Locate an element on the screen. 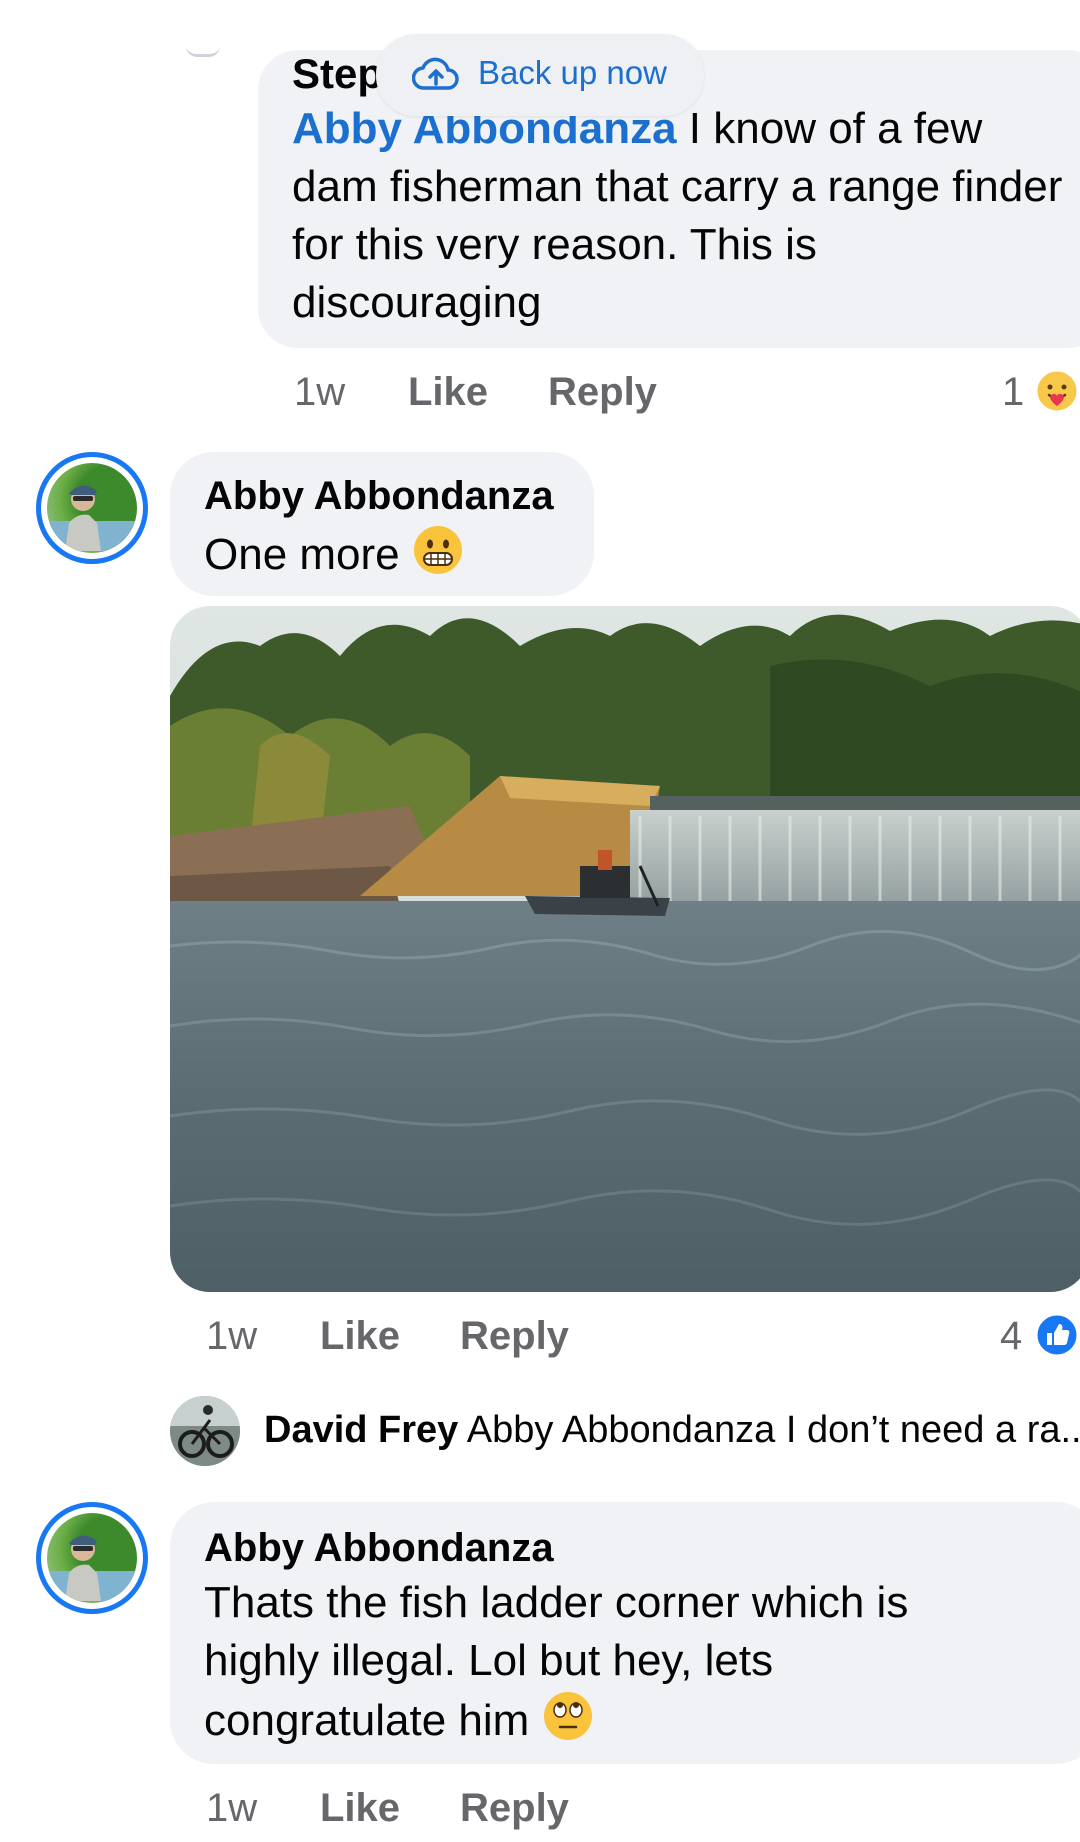 The width and height of the screenshot is (1080, 1842). reaction-count: 1 is located at coordinates (1013, 392).